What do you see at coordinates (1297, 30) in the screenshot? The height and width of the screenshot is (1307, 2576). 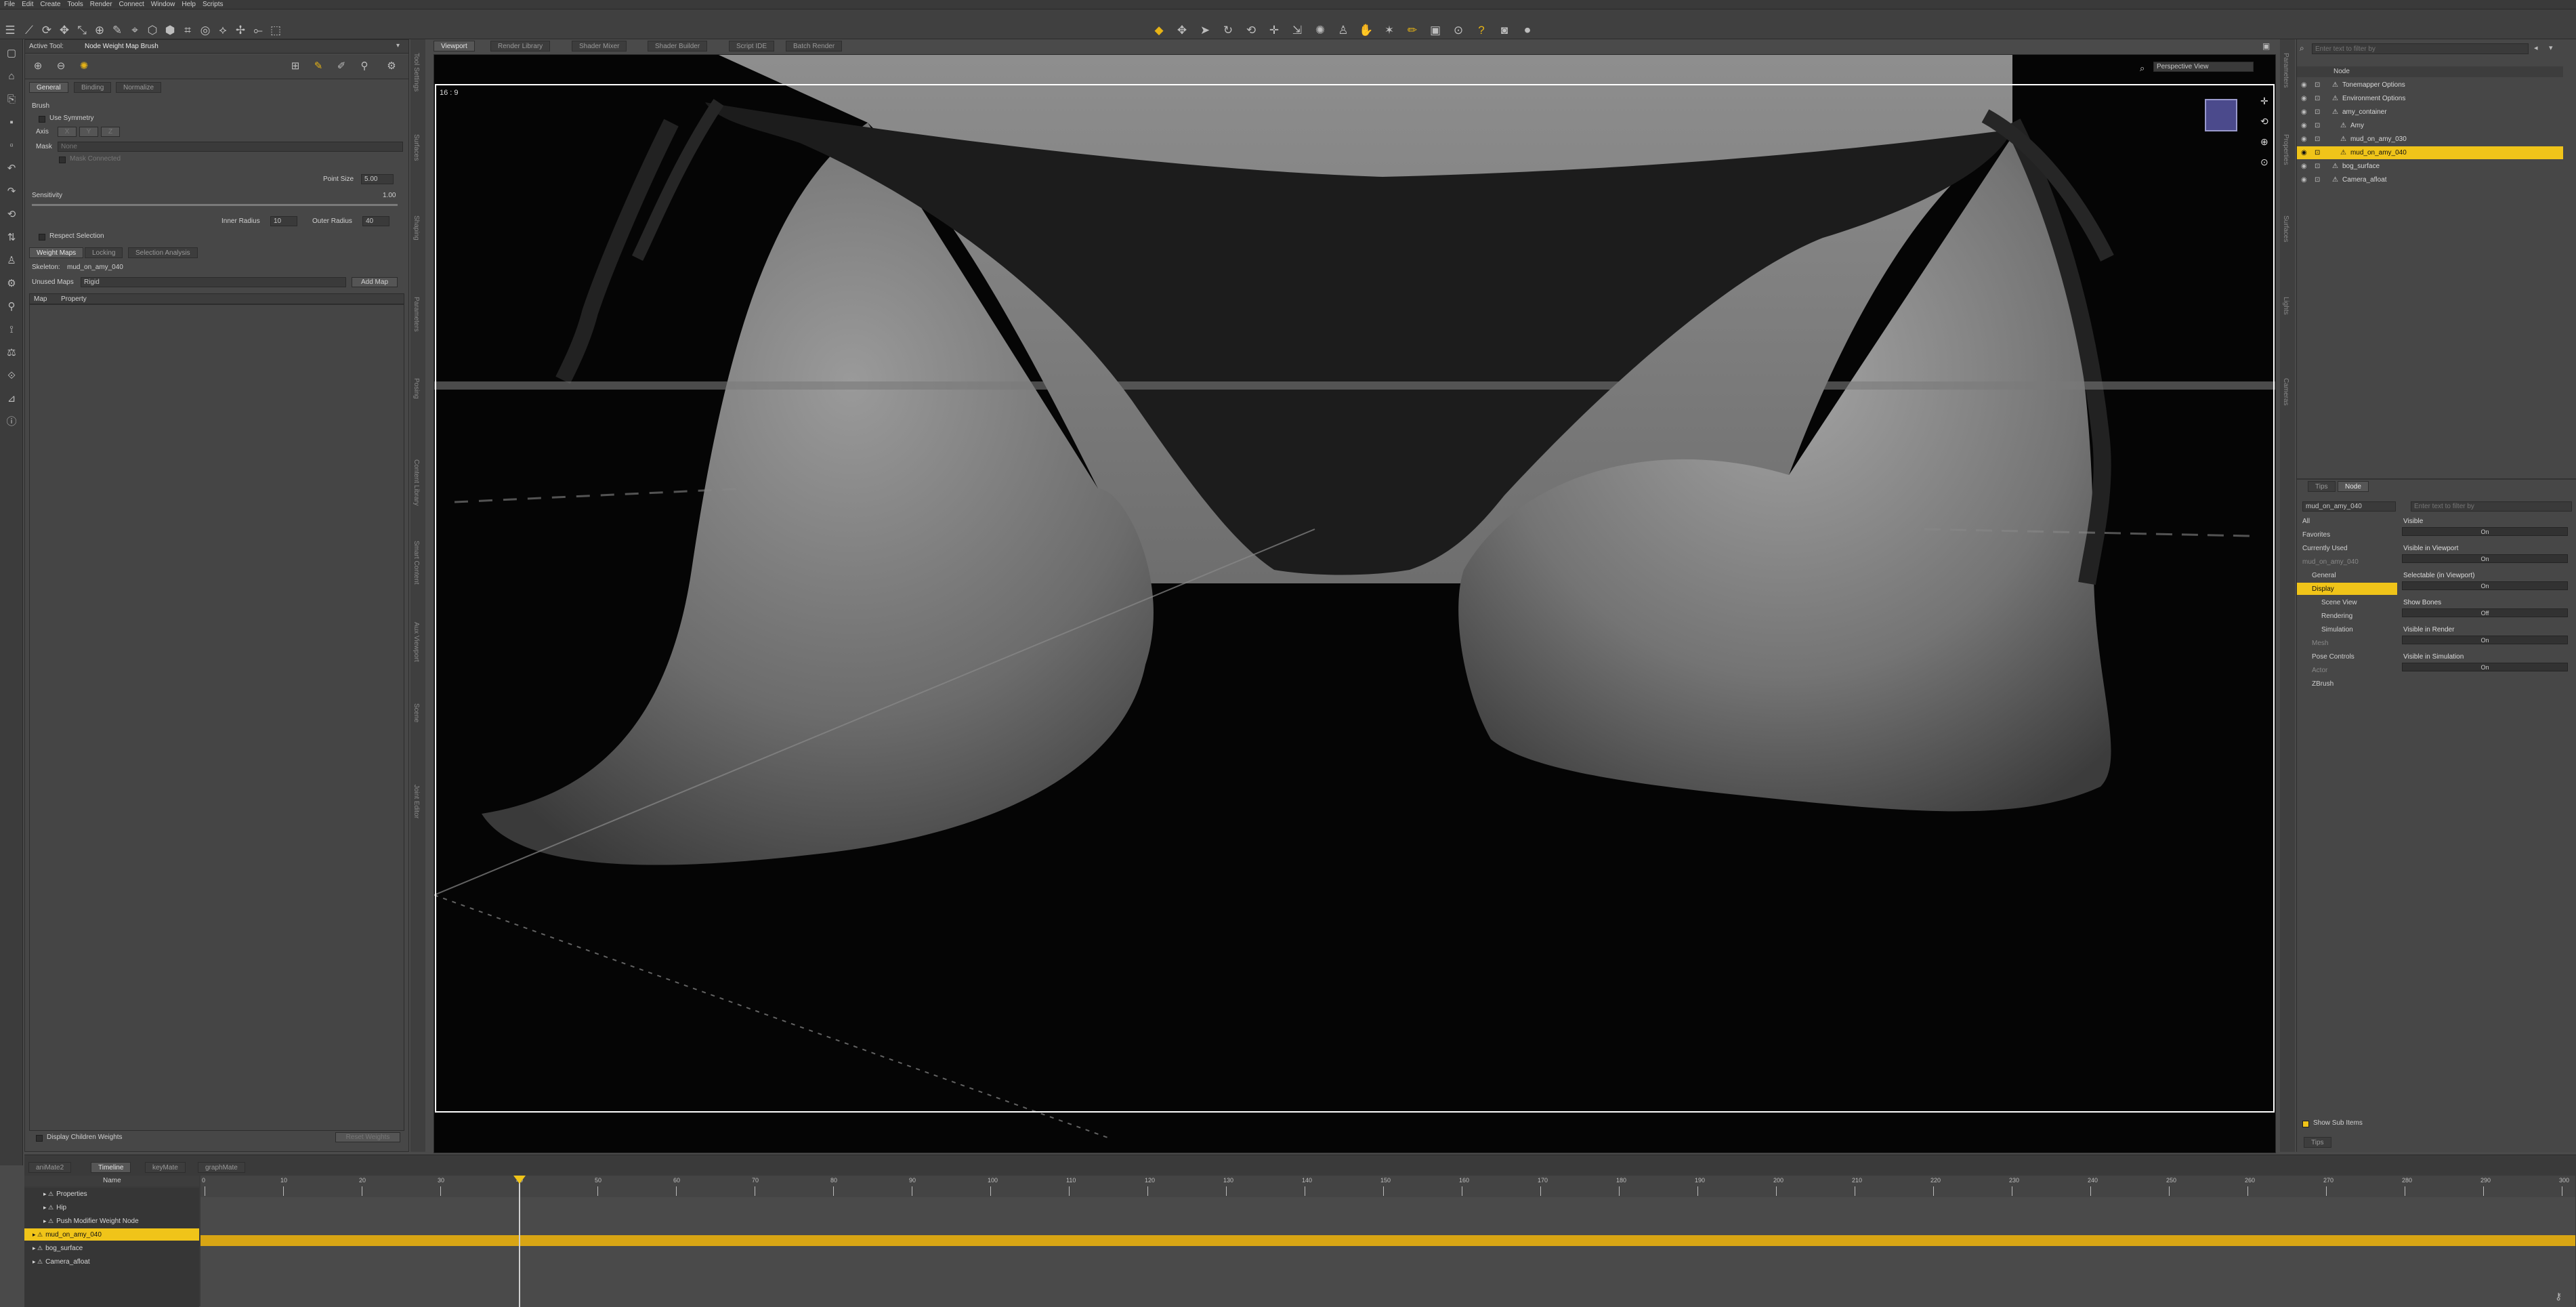 I see `scale-icon: ⇲` at bounding box center [1297, 30].